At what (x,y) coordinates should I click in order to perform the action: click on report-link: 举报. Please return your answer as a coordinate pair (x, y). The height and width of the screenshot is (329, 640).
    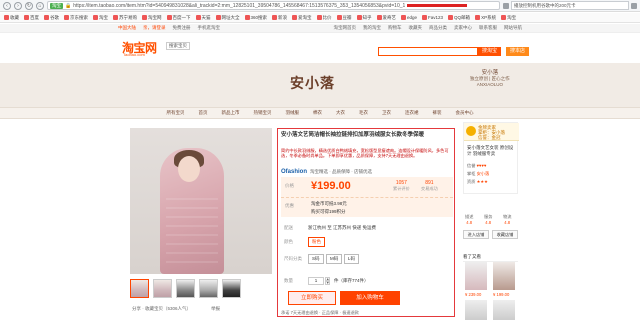
    Looking at the image, I should click on (215, 309).